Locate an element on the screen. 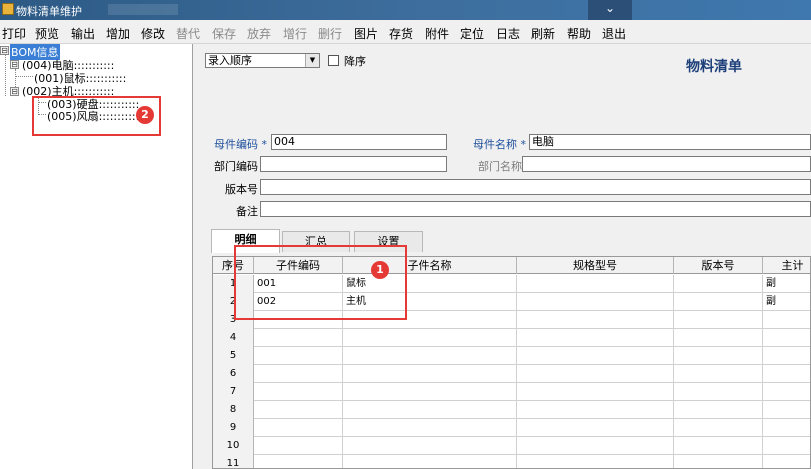  row-number: 9 is located at coordinates (233, 428).